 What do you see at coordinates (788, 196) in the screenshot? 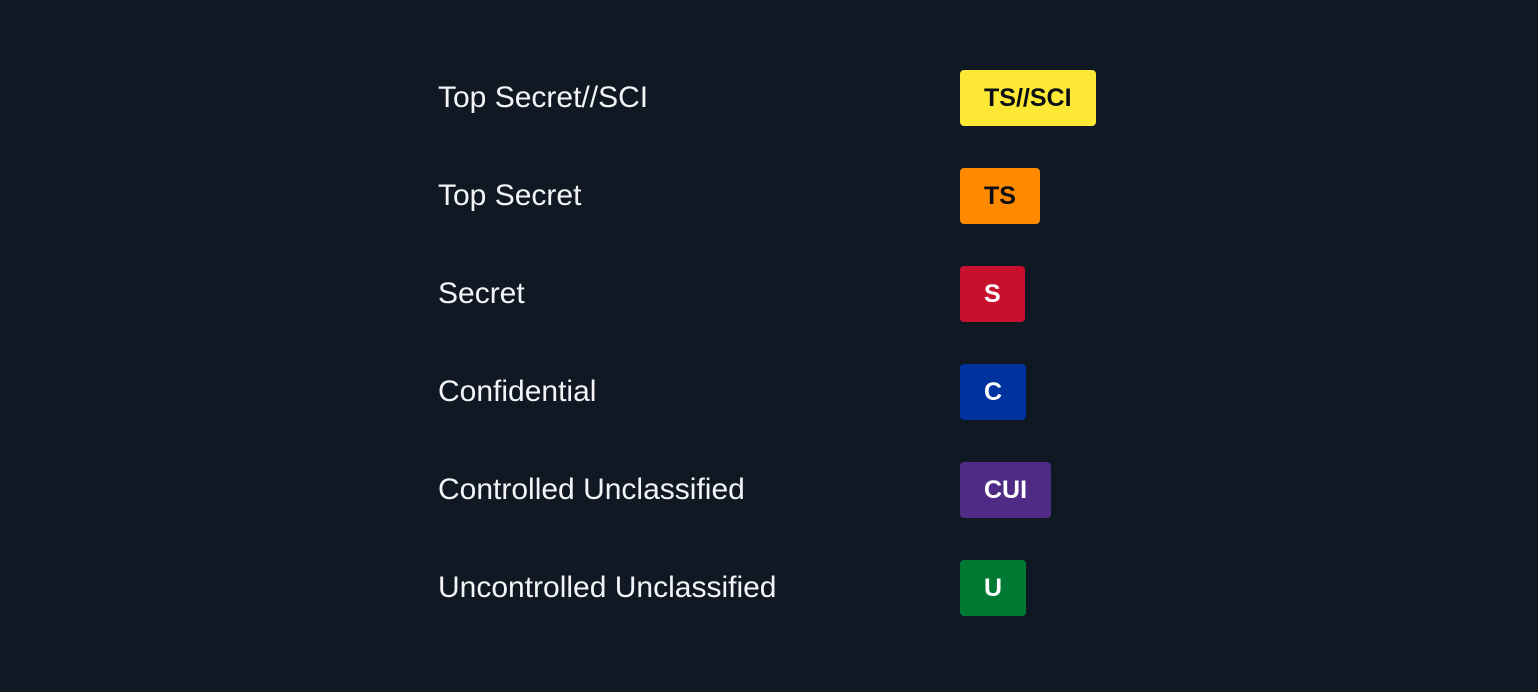
I see `legend-row-top-secret: Top Secret TS` at bounding box center [788, 196].